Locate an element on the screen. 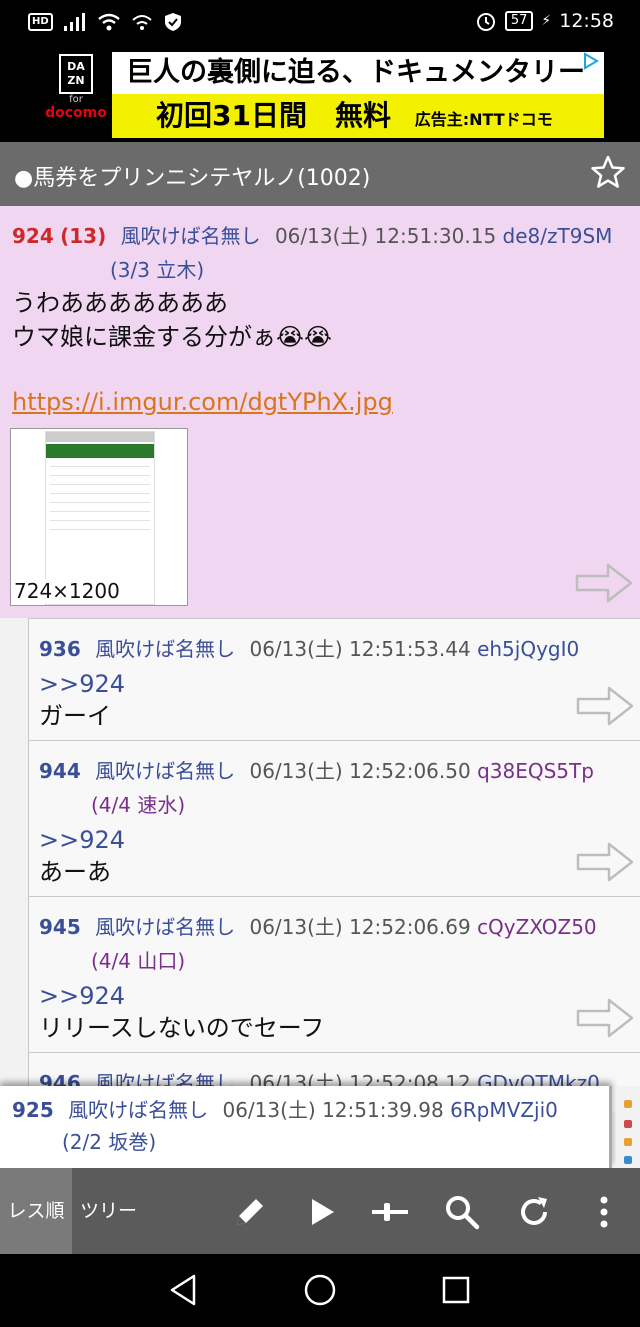 This screenshot has height=1327, width=640. image-thumbnail: 724×1200 is located at coordinates (99, 517).